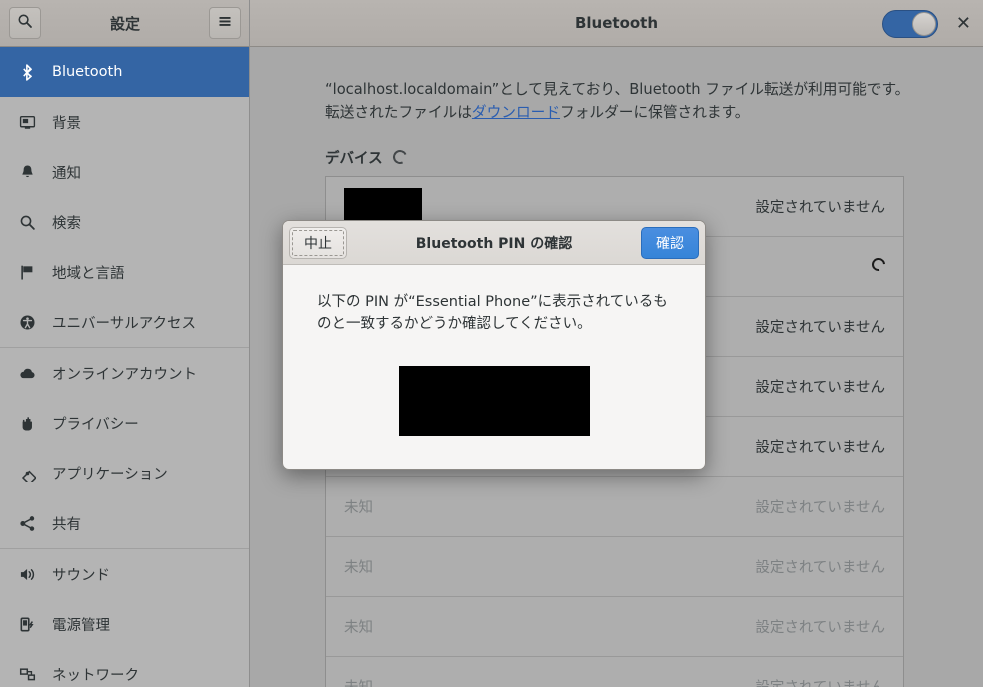 The width and height of the screenshot is (983, 687). What do you see at coordinates (27, 624) in the screenshot?
I see `battery-icon` at bounding box center [27, 624].